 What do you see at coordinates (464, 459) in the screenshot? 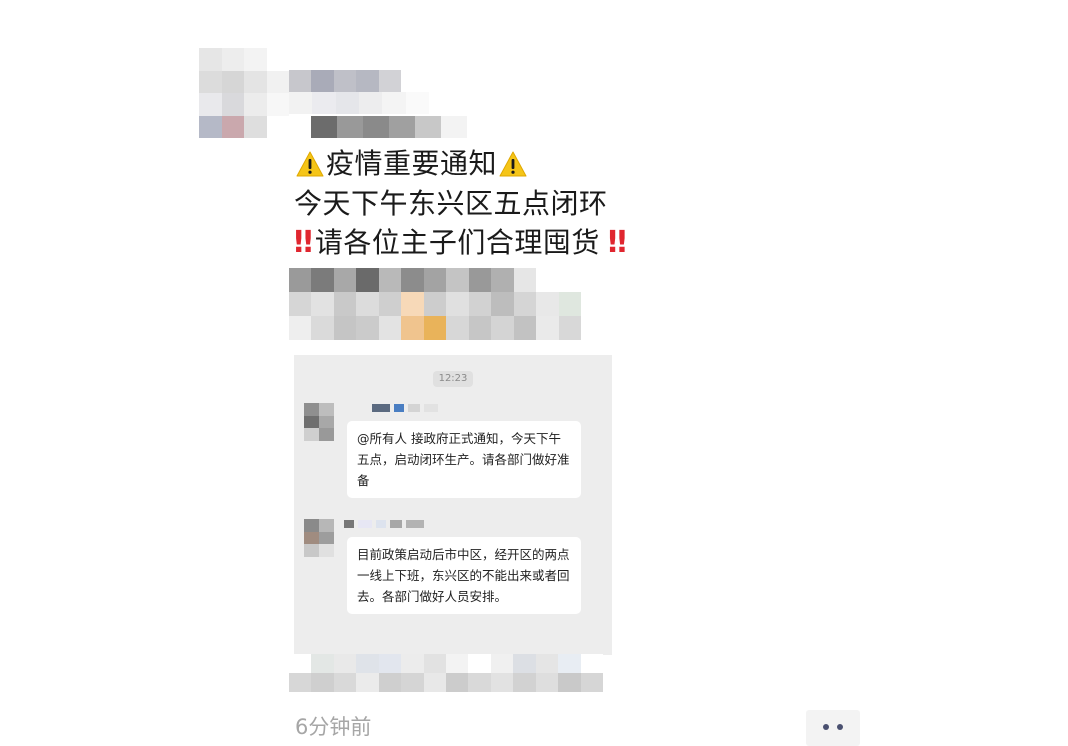
I see `chat-bubble-1: @所有人 接政府正式通知，今天下午五点，启动闭环生产。请各部门做好准备` at bounding box center [464, 459].